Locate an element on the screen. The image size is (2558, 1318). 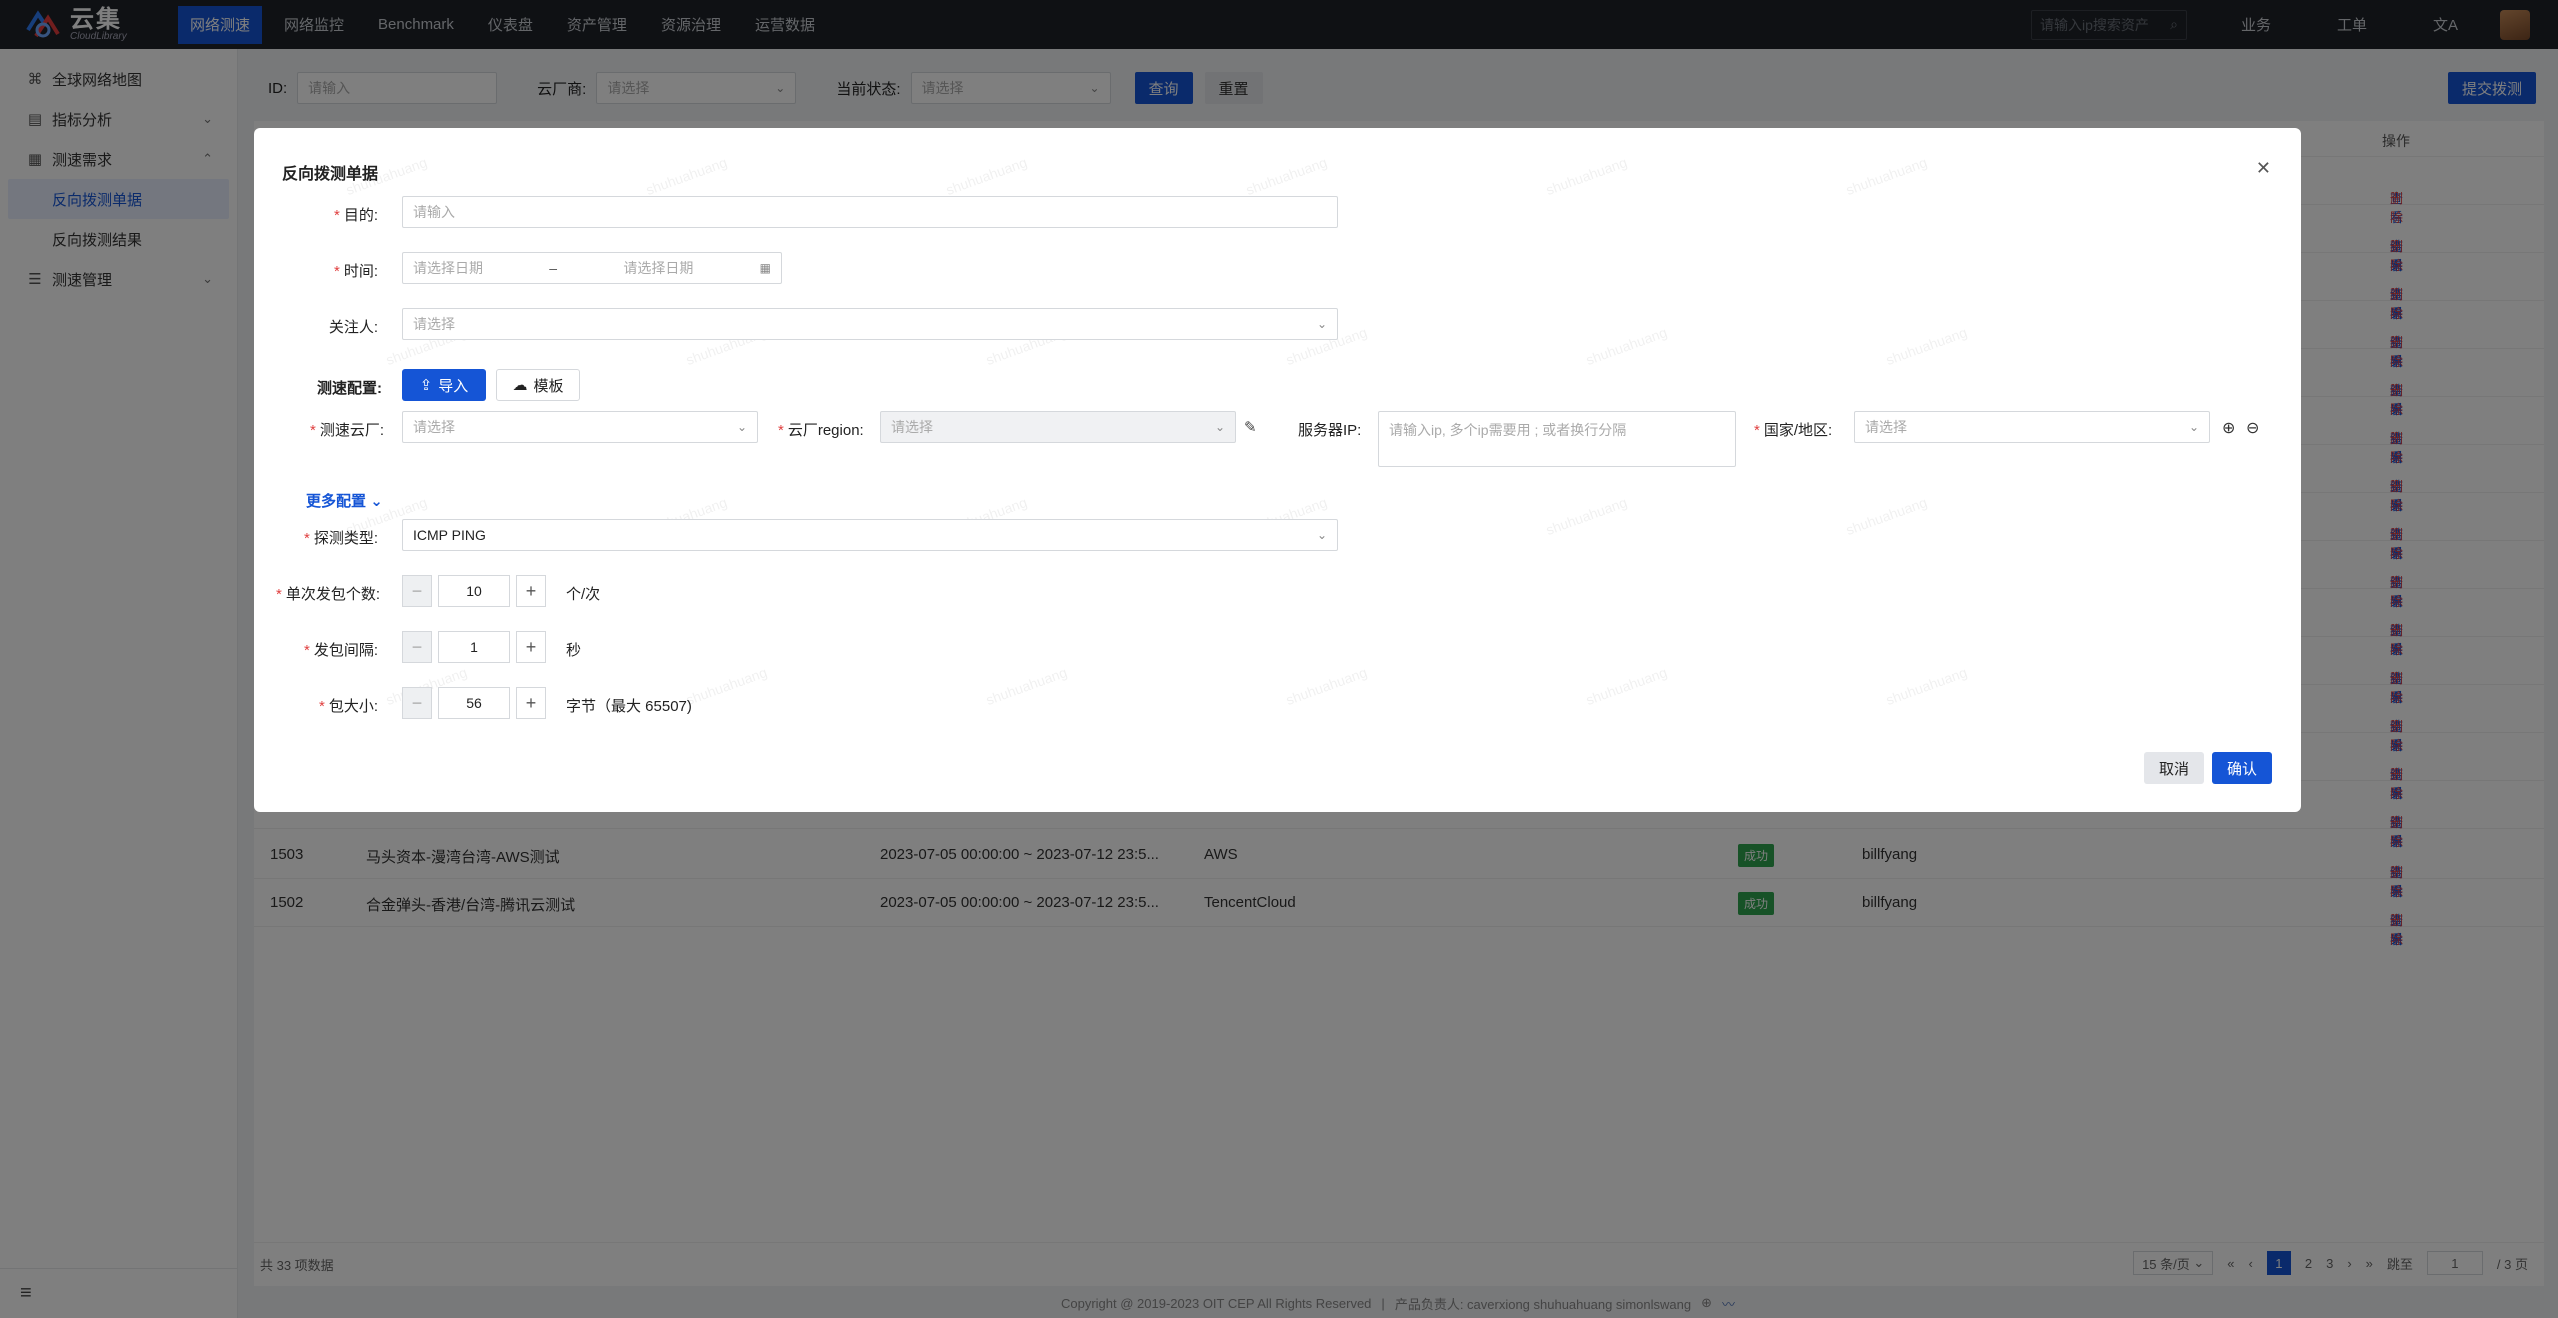
probe-type-select: ICMP PING ⌄ is located at coordinates (870, 535).